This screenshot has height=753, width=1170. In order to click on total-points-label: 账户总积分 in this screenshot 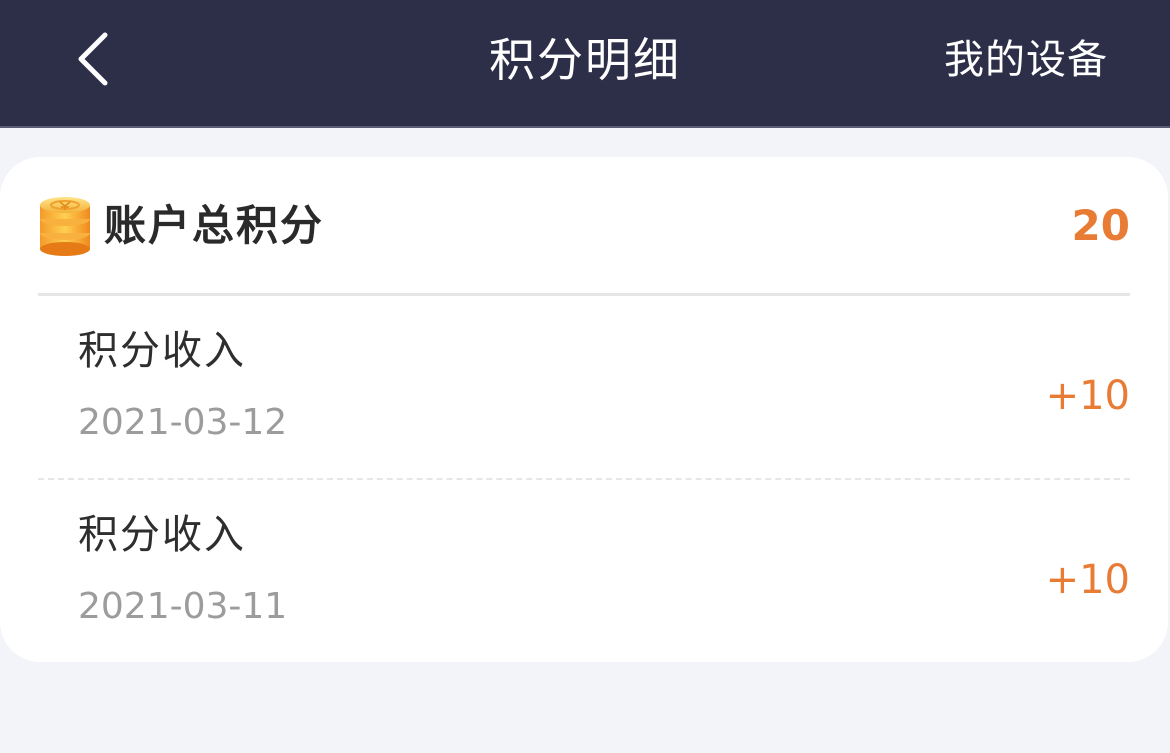, I will do `click(214, 225)`.